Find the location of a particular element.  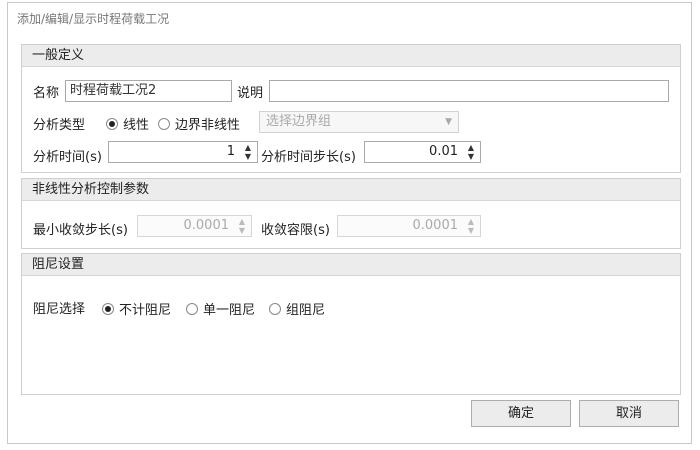

damping-select-label: 阻尼选择 is located at coordinates (59, 309).